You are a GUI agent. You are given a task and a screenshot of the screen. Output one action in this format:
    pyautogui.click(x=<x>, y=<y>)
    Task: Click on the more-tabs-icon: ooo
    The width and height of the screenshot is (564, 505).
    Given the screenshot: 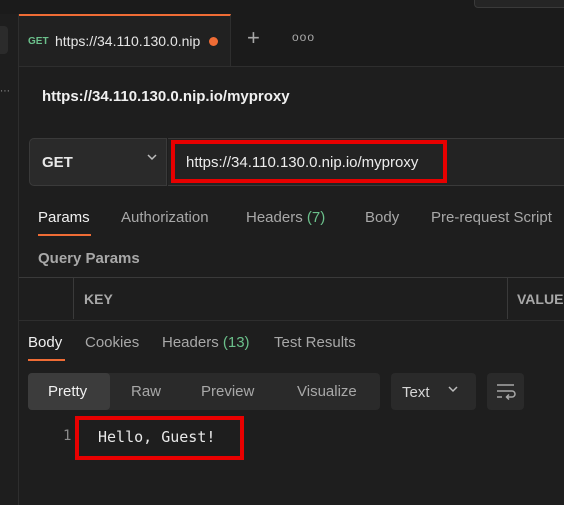 What is the action you would take?
    pyautogui.click(x=303, y=37)
    